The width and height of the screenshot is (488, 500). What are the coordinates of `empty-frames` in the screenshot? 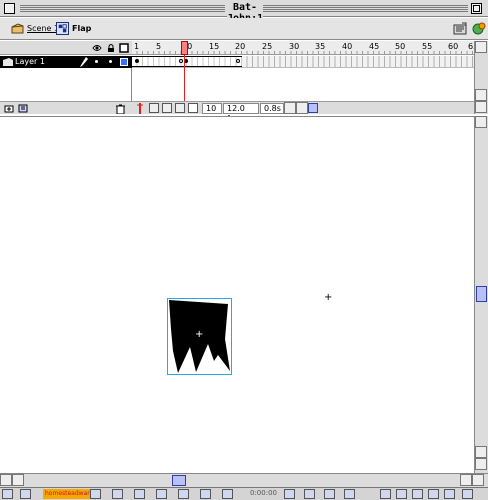 It's located at (358, 61).